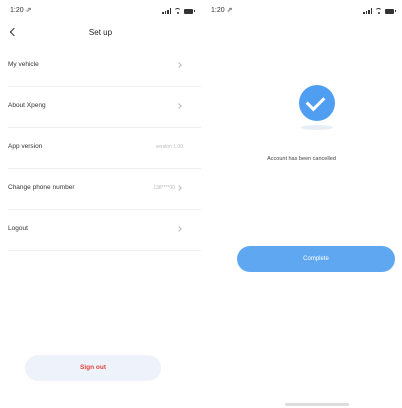 This screenshot has height=408, width=402. I want to click on list-item-app-version: App version version 1.00, so click(104, 148).